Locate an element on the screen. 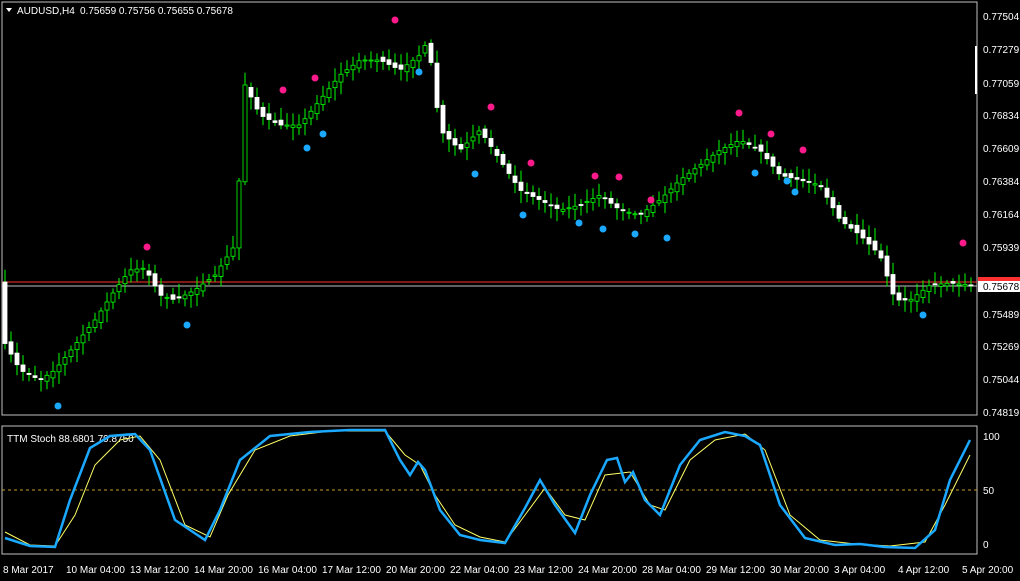 The width and height of the screenshot is (1020, 581). dropdown-icon is located at coordinates (9, 10).